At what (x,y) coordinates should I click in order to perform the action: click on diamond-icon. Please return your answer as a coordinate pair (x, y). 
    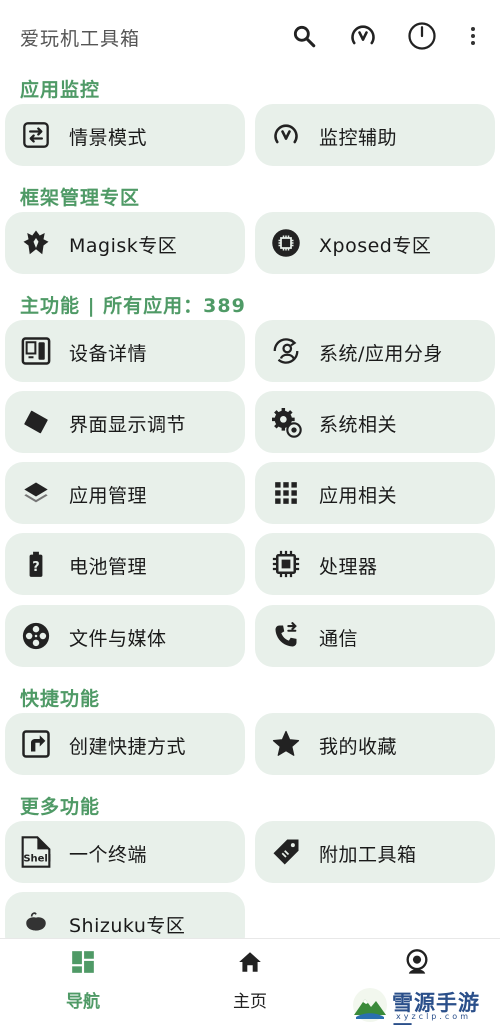
    Looking at the image, I should click on (36, 422).